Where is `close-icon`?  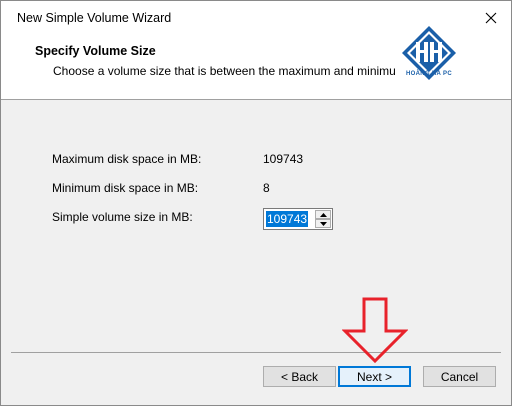 close-icon is located at coordinates (491, 18).